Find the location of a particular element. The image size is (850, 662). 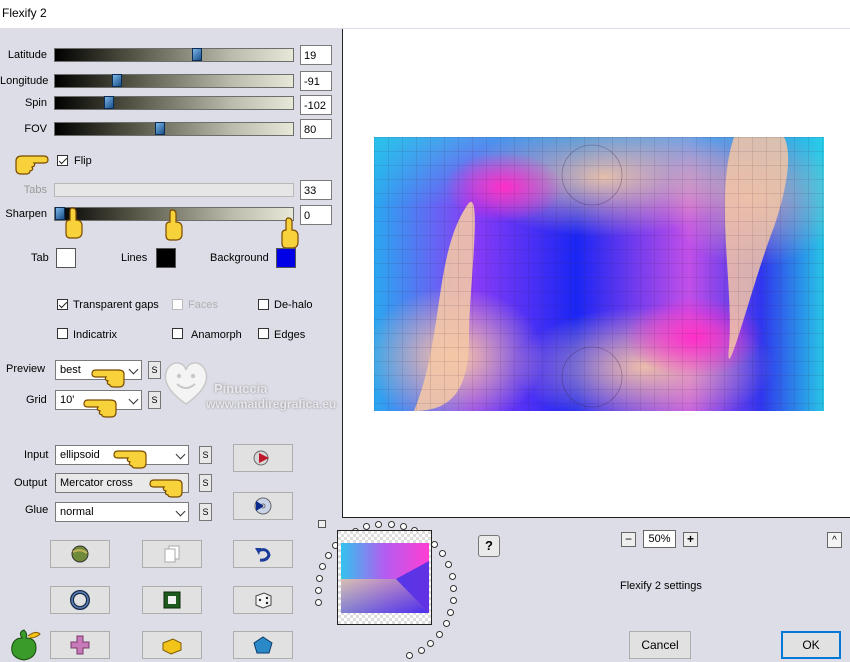

dehalo-label: De-halo is located at coordinates (293, 305).